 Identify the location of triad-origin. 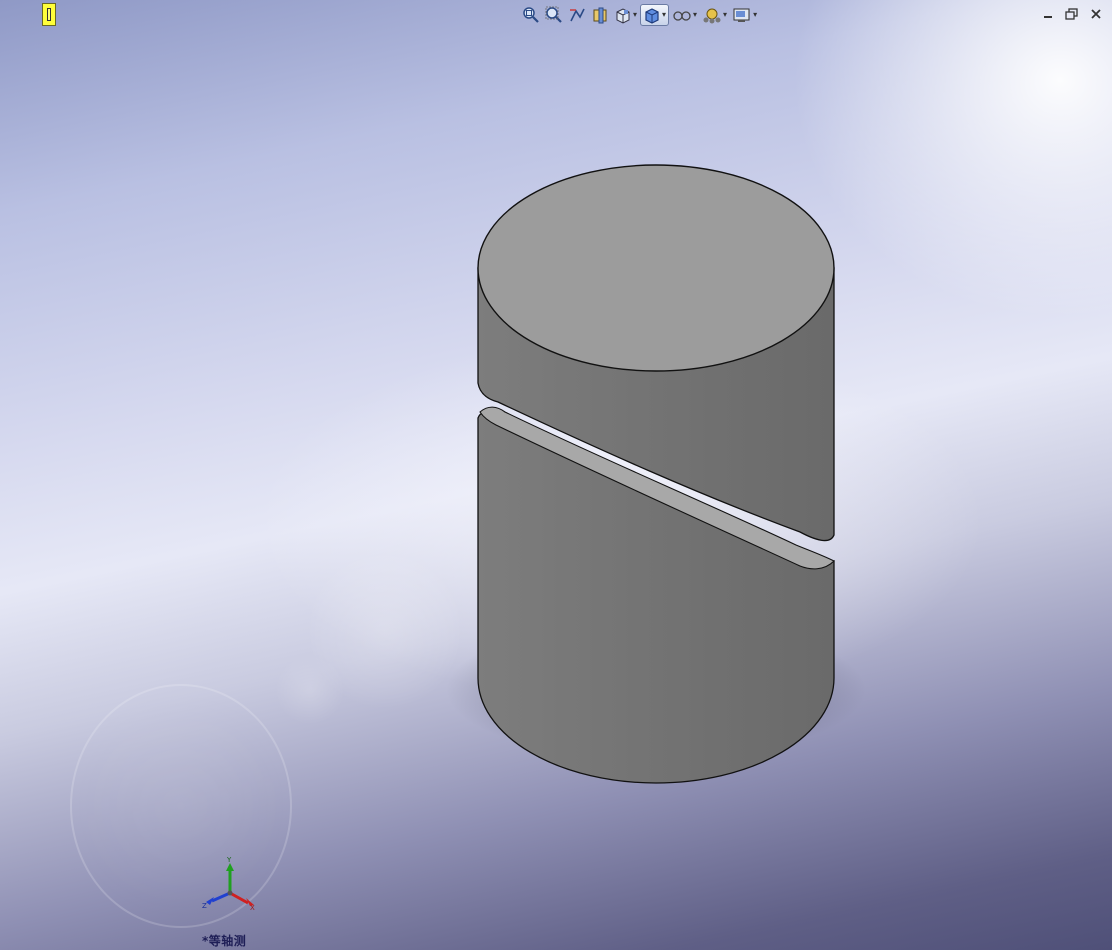
(230, 893).